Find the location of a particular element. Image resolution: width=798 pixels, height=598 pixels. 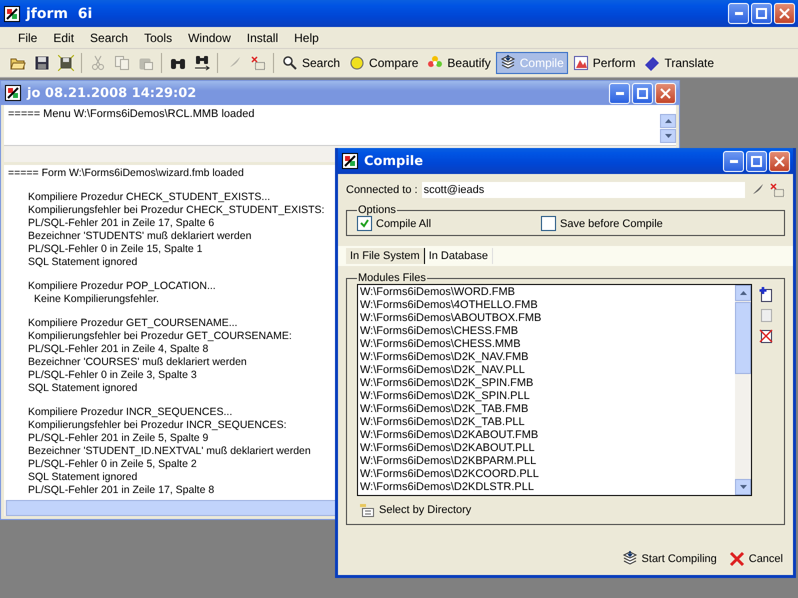

connected-label: Connected to : is located at coordinates (382, 190).